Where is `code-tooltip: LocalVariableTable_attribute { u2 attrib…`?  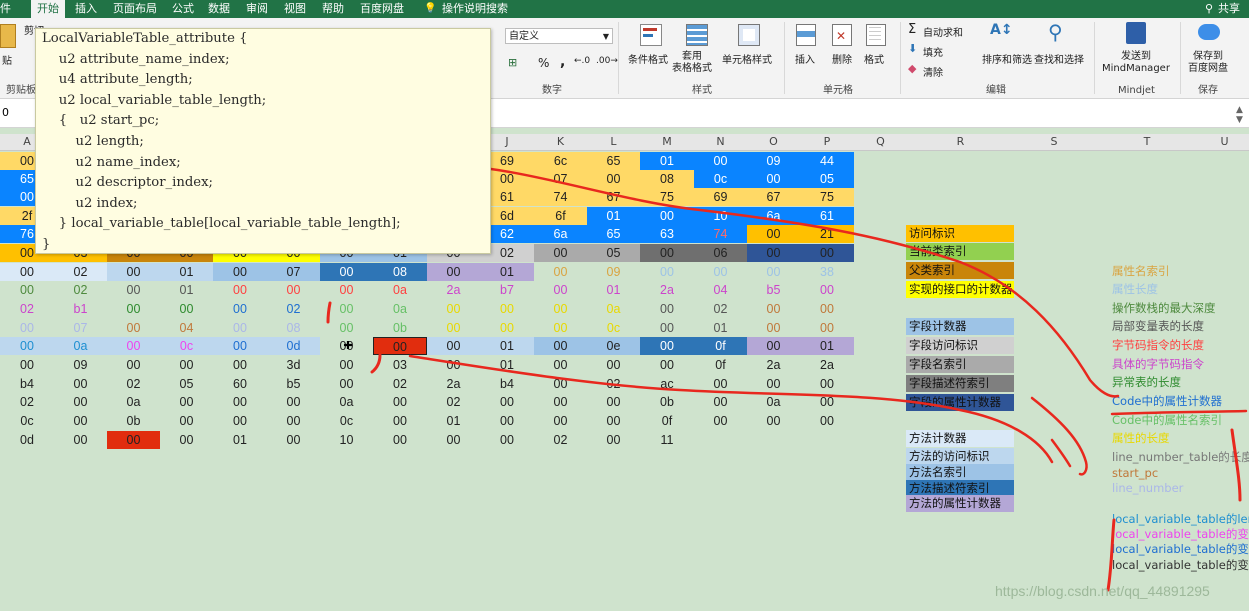
code-tooltip: LocalVariableTable_attribute { u2 attrib… is located at coordinates (263, 141).